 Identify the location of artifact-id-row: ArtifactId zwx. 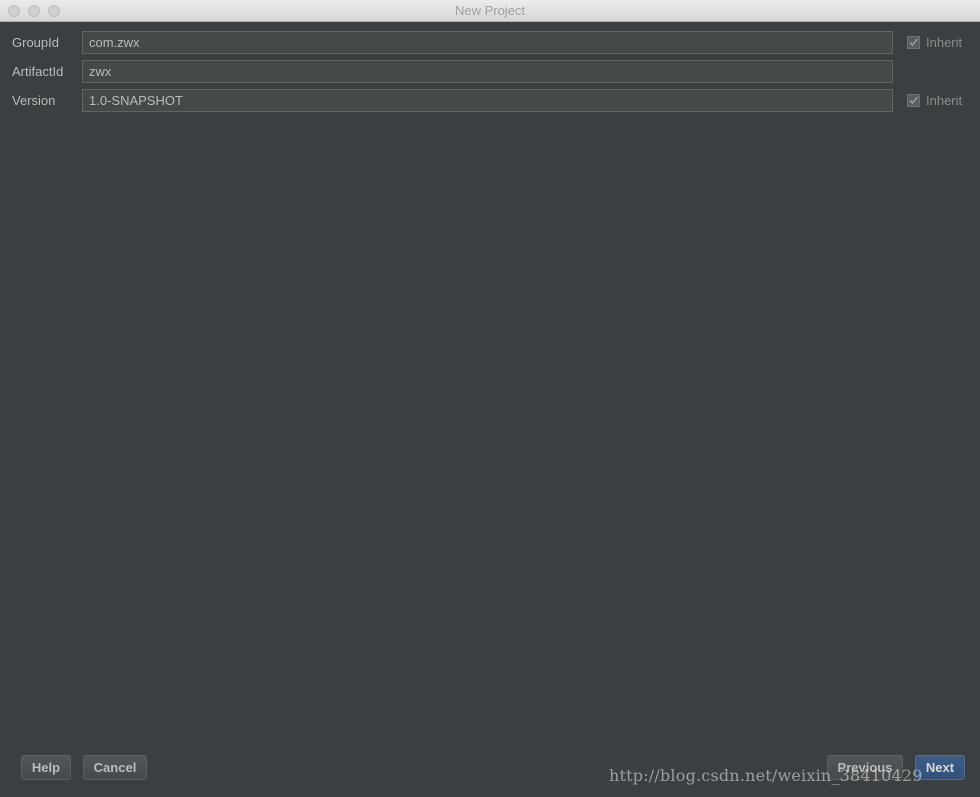
(490, 72).